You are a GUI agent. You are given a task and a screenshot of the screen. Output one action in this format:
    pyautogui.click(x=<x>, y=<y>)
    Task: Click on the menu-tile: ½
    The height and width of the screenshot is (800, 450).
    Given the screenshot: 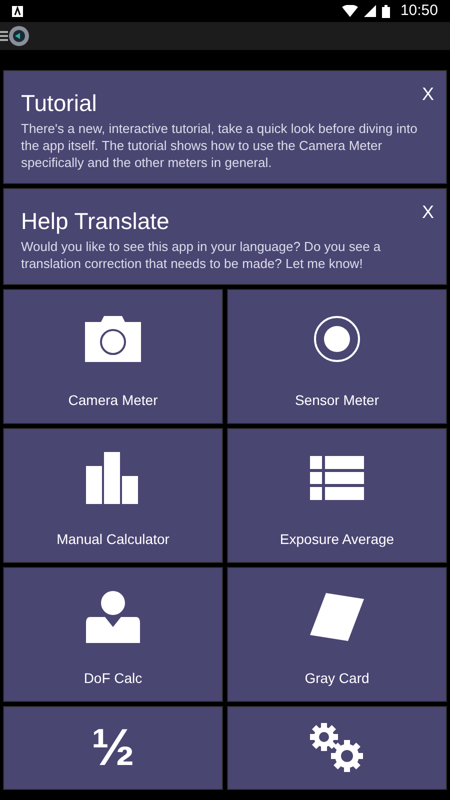 What is the action you would take?
    pyautogui.click(x=113, y=748)
    